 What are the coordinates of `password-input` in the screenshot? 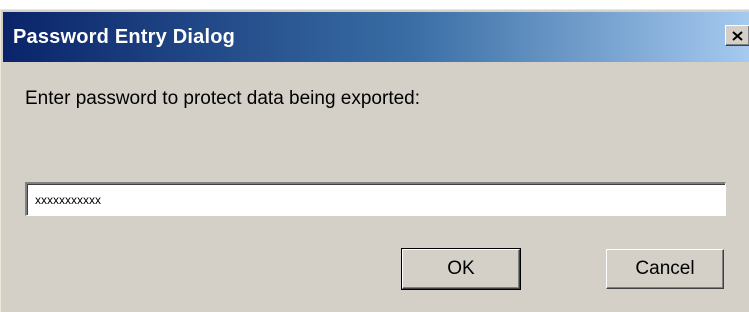 It's located at (375, 199).